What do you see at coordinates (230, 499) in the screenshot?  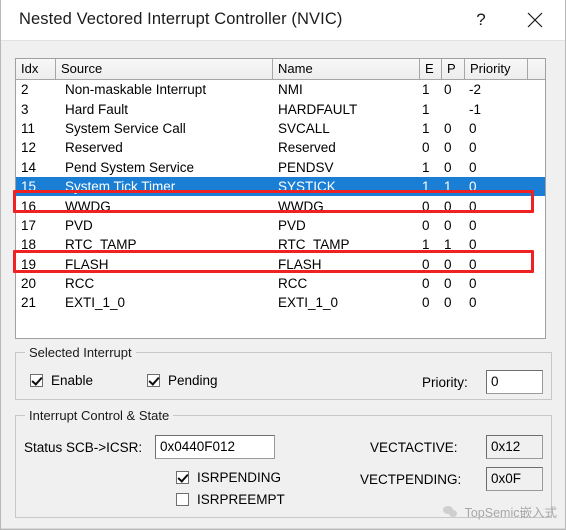 I see `isrpreempt-checkbox-row: ISRPREEMPT` at bounding box center [230, 499].